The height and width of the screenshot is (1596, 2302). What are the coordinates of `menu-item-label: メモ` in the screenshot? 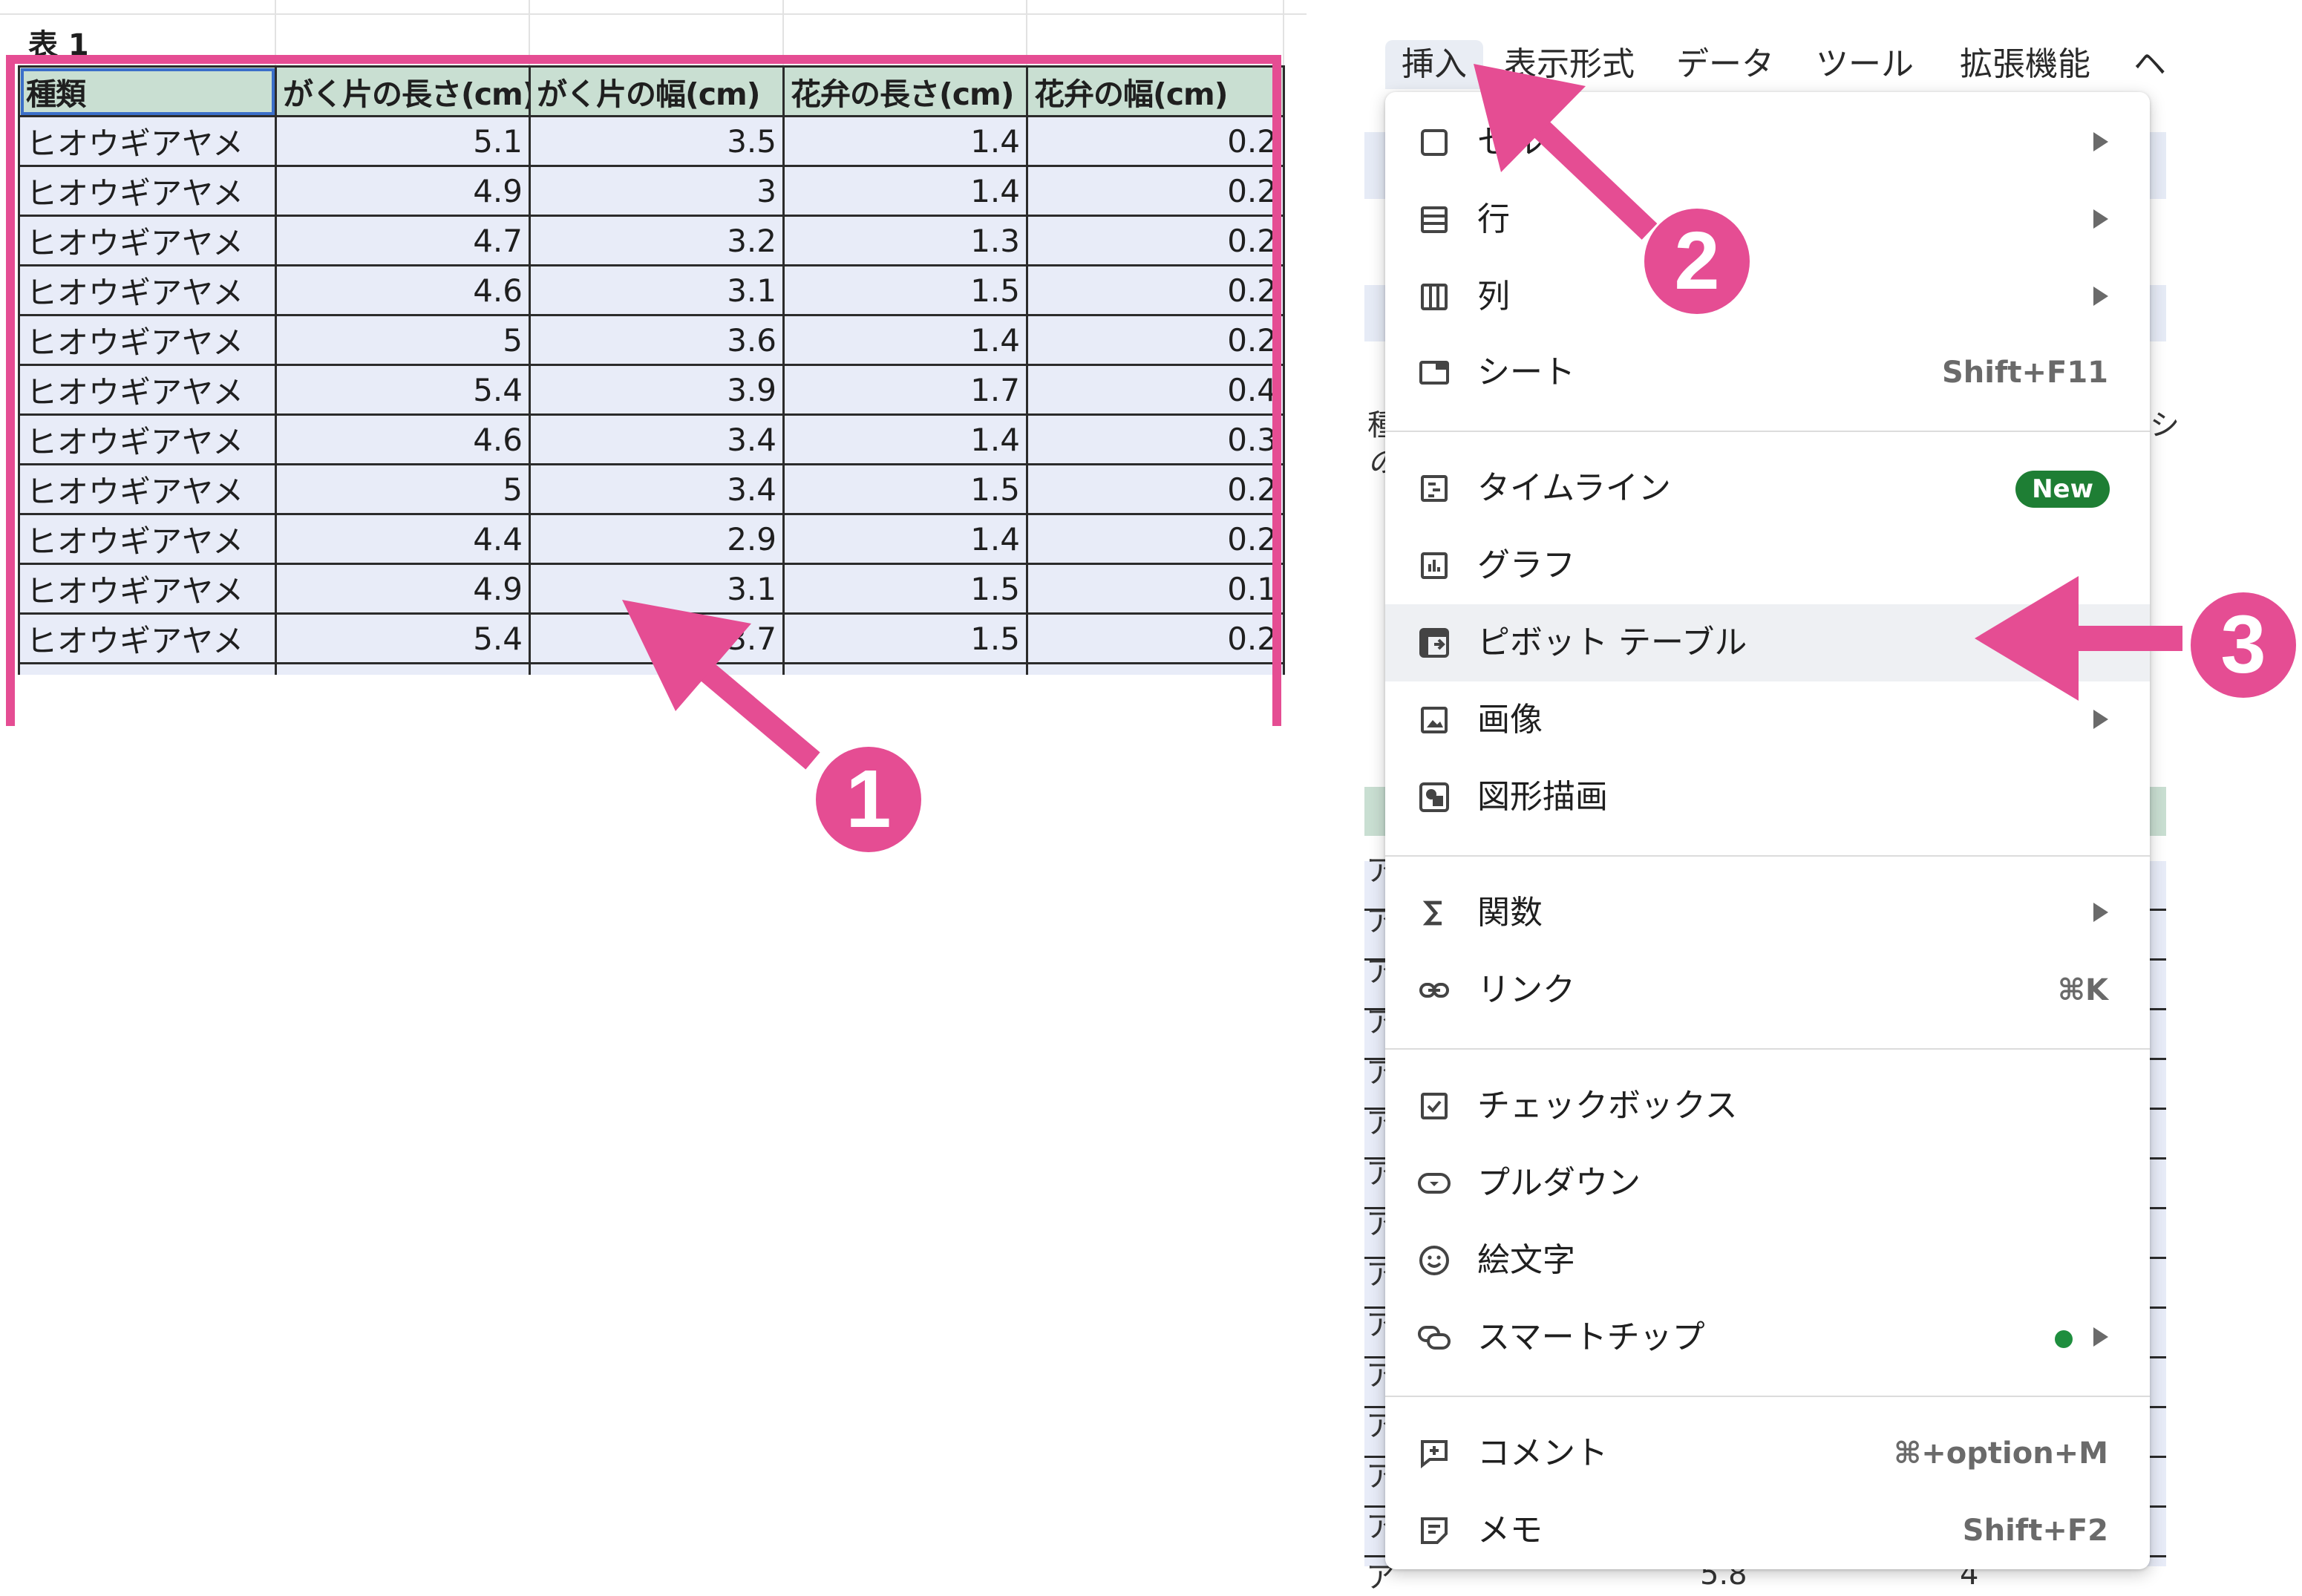 It's located at (1510, 1530).